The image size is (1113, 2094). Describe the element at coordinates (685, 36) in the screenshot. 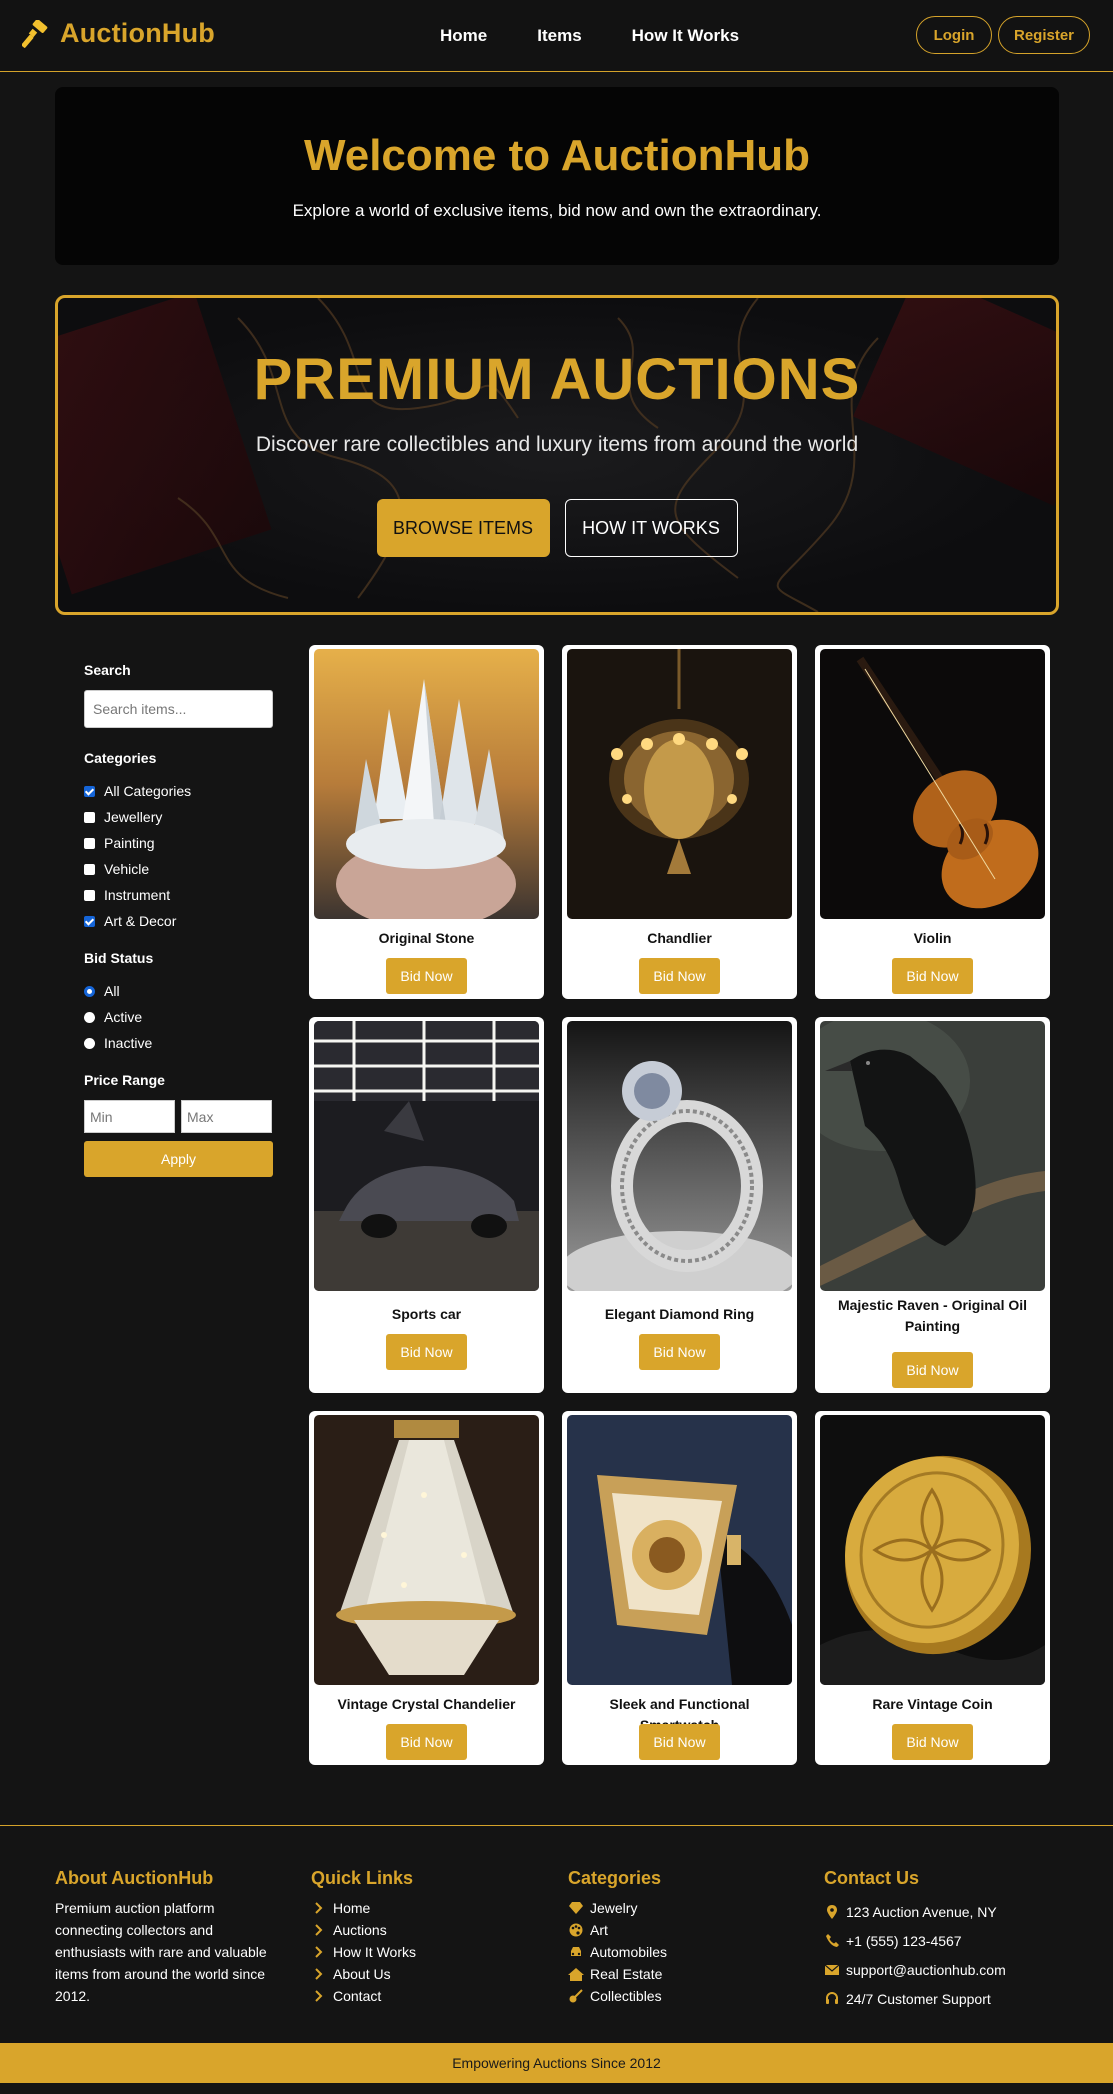

I see `nav-how-it-works: How It Works` at that location.